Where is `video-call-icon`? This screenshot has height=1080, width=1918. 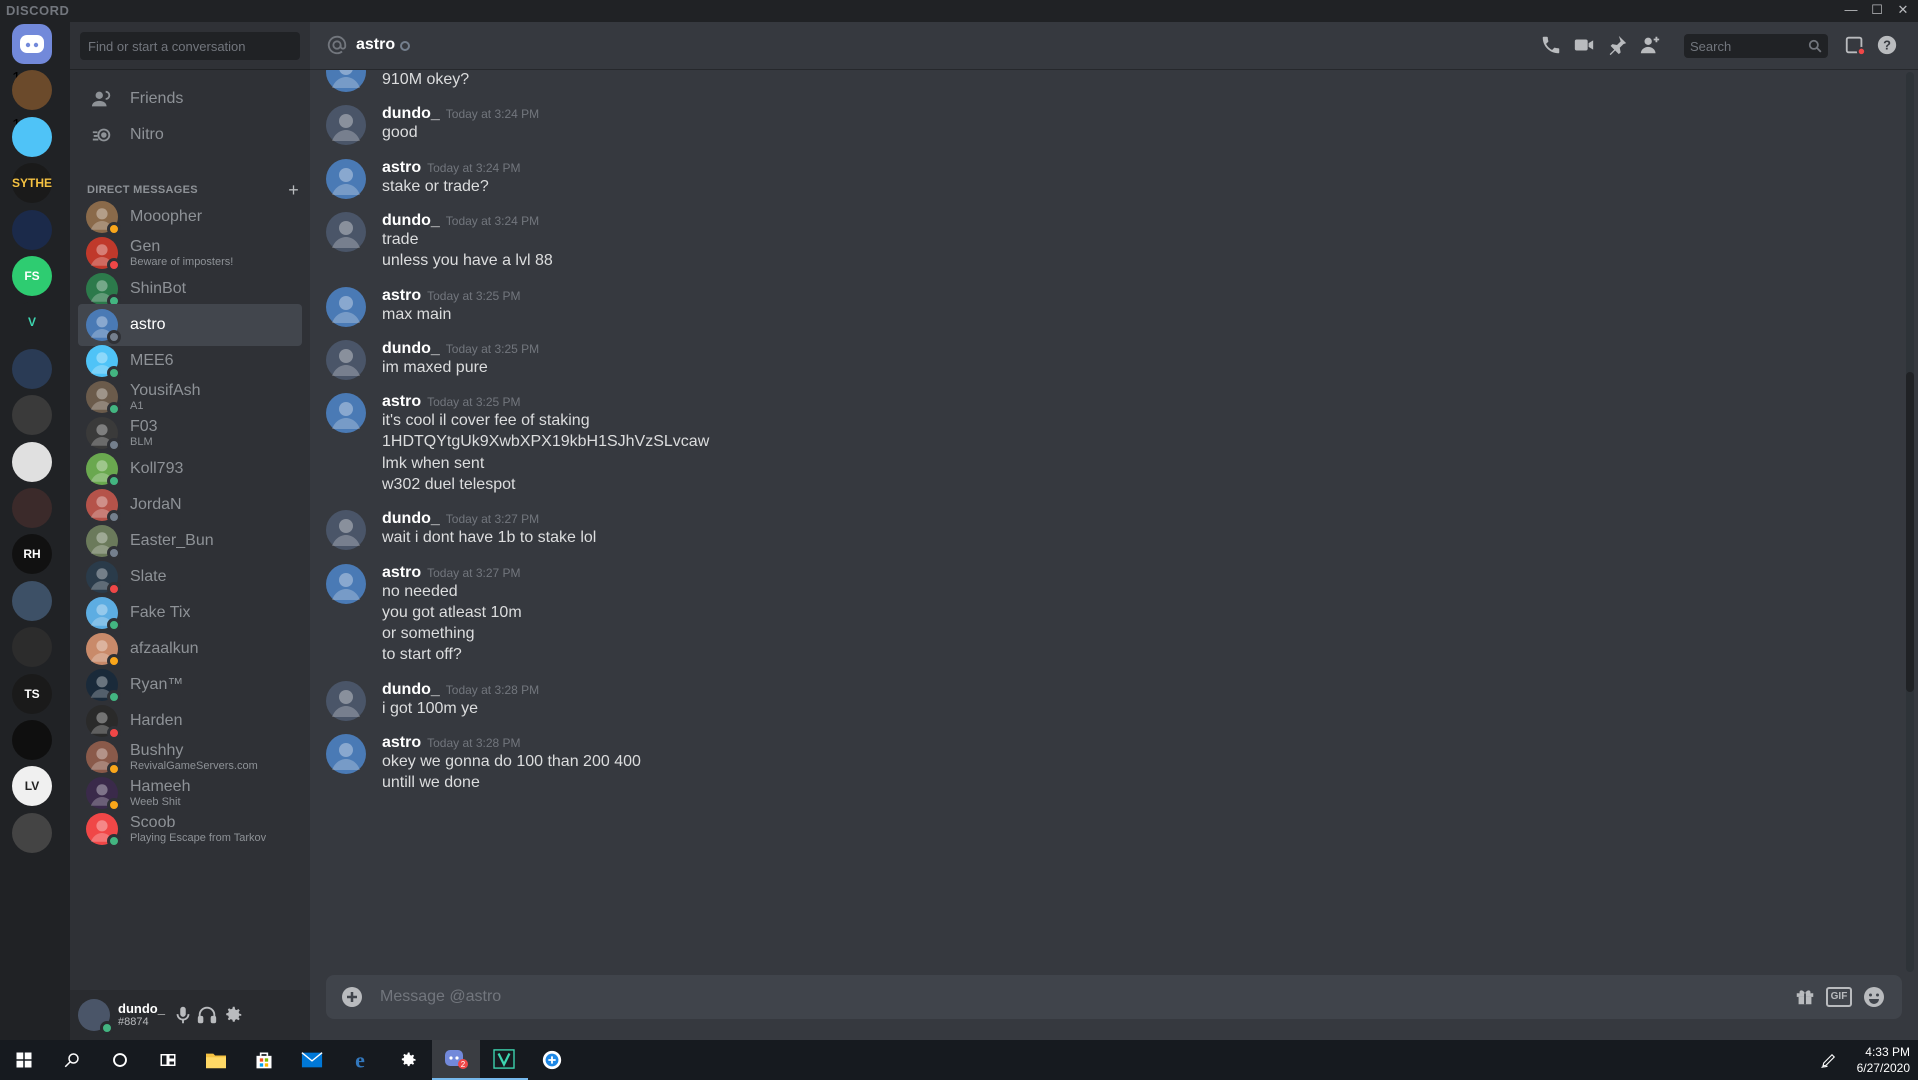 video-call-icon is located at coordinates (1585, 46).